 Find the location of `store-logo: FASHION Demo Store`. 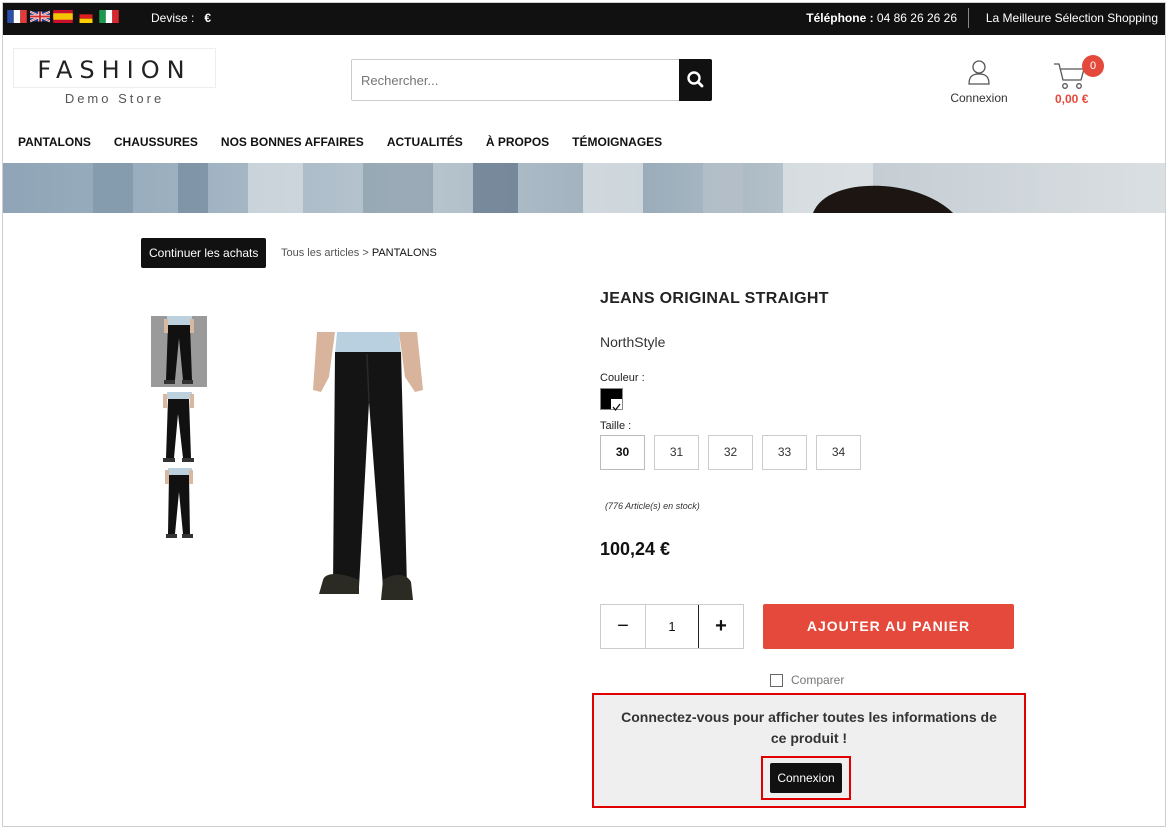

store-logo: FASHION Demo Store is located at coordinates (114, 77).